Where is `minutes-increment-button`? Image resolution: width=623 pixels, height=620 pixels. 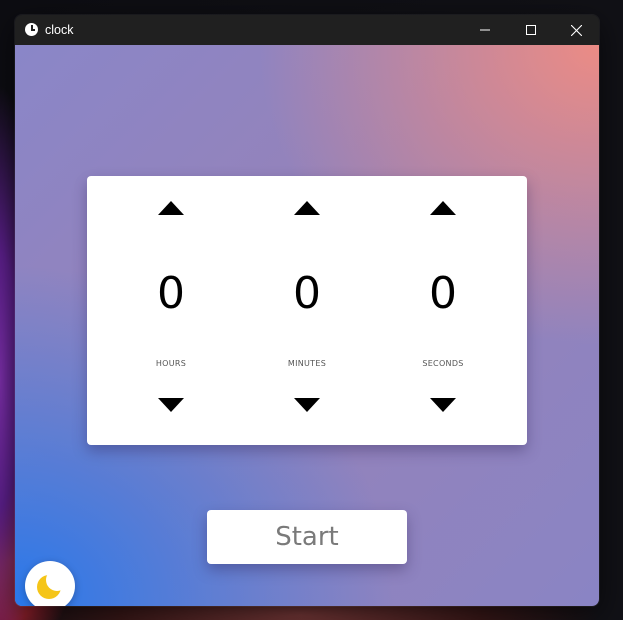 minutes-increment-button is located at coordinates (307, 208).